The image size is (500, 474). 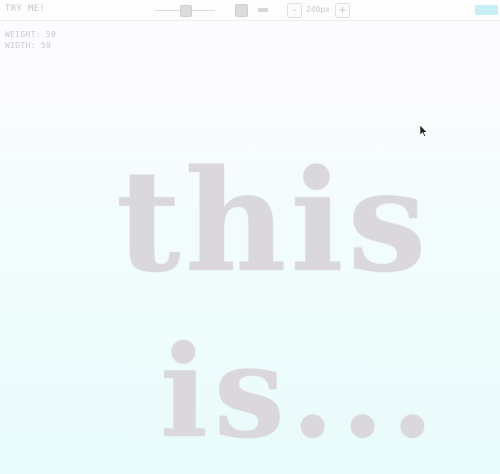 I want to click on square-icon, so click(x=241, y=10).